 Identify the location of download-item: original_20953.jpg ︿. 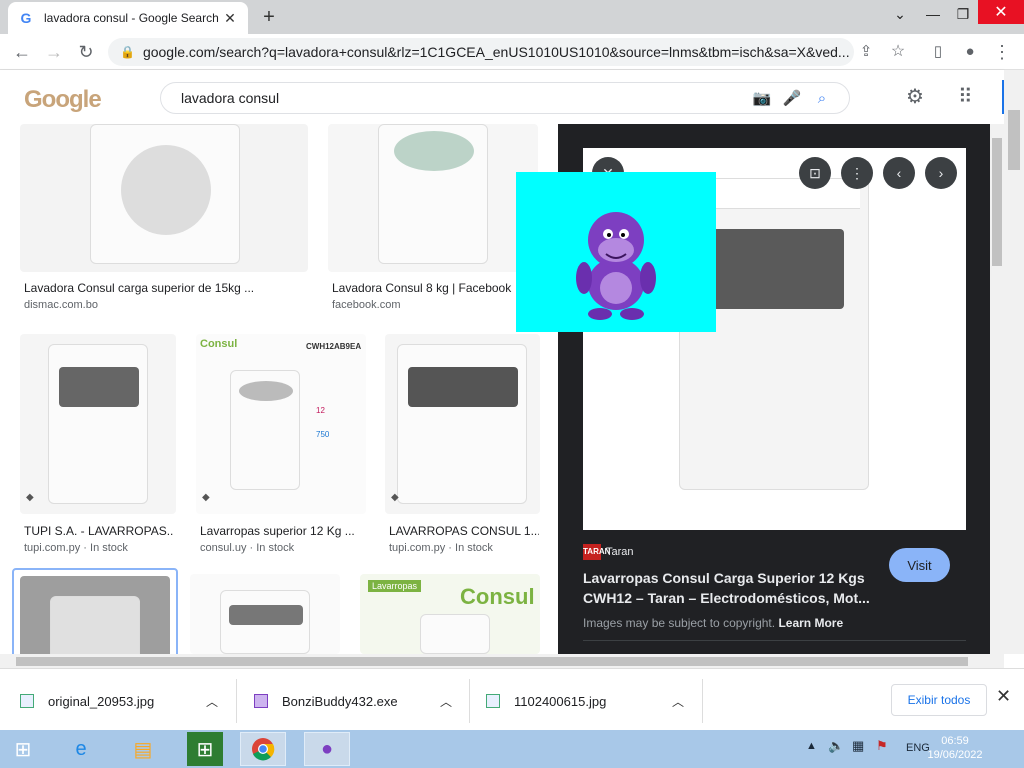
(125, 701).